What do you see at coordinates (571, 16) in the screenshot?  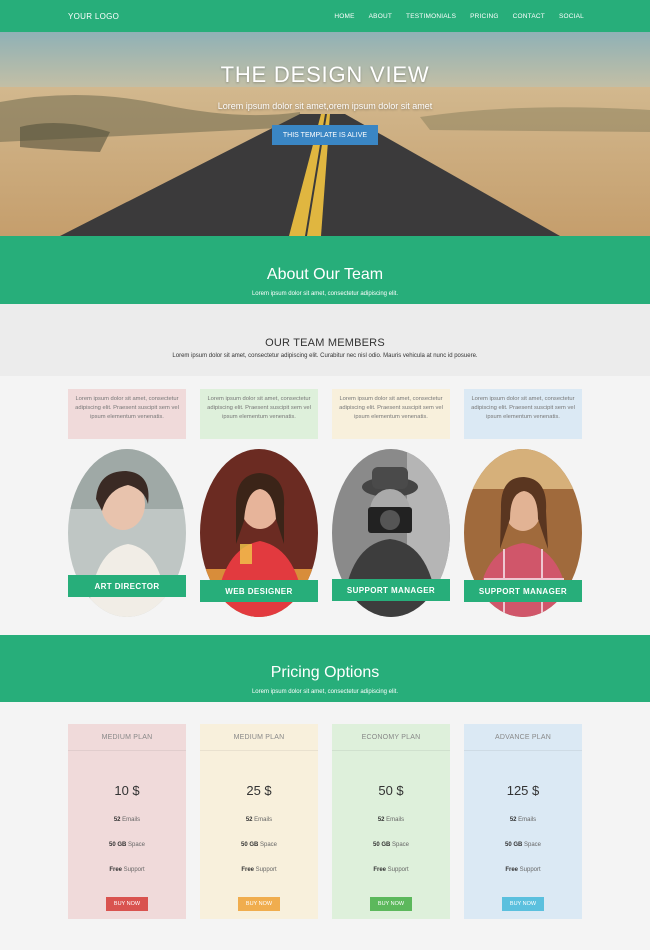 I see `nav-social-link: SOCIAL` at bounding box center [571, 16].